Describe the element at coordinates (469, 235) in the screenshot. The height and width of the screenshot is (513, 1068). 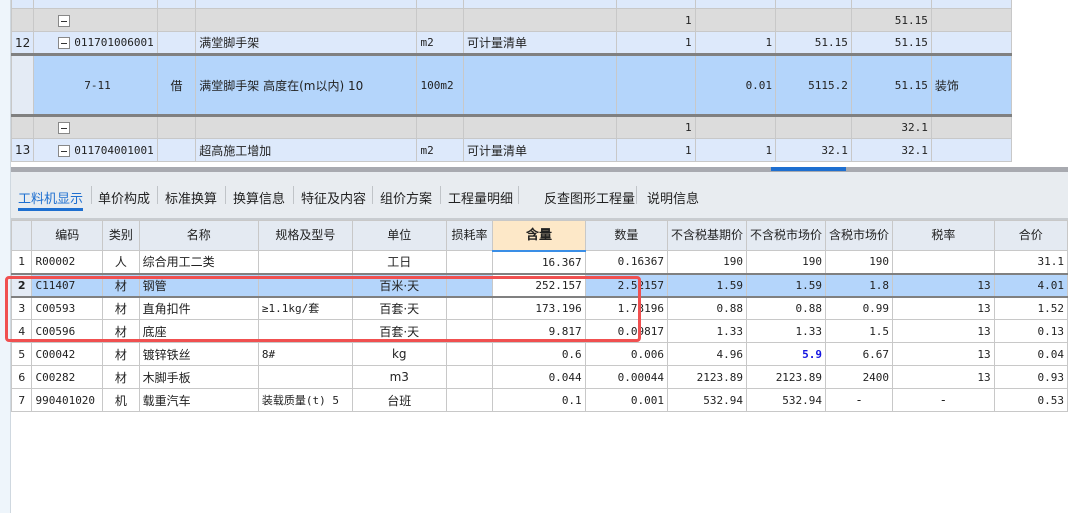
I see `column-header: 损耗率` at that location.